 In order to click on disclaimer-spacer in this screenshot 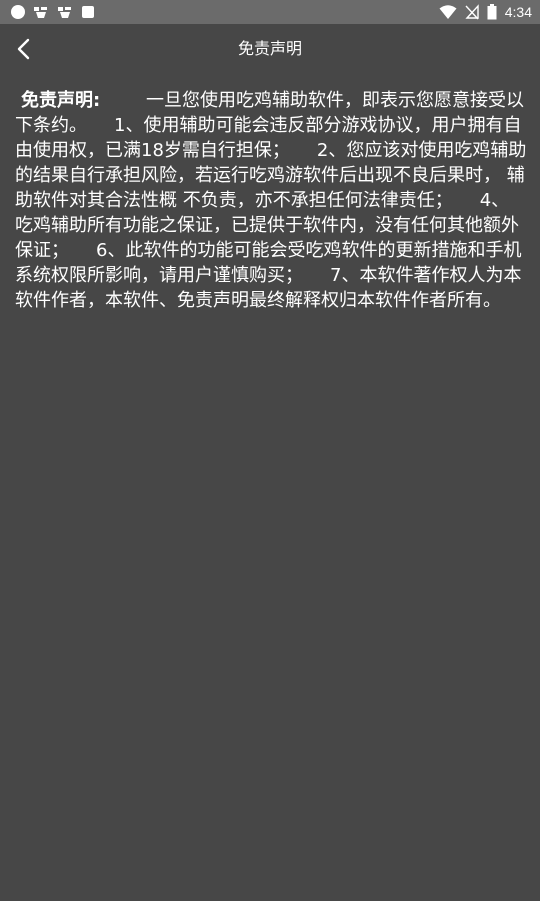, I will do `click(123, 100)`.